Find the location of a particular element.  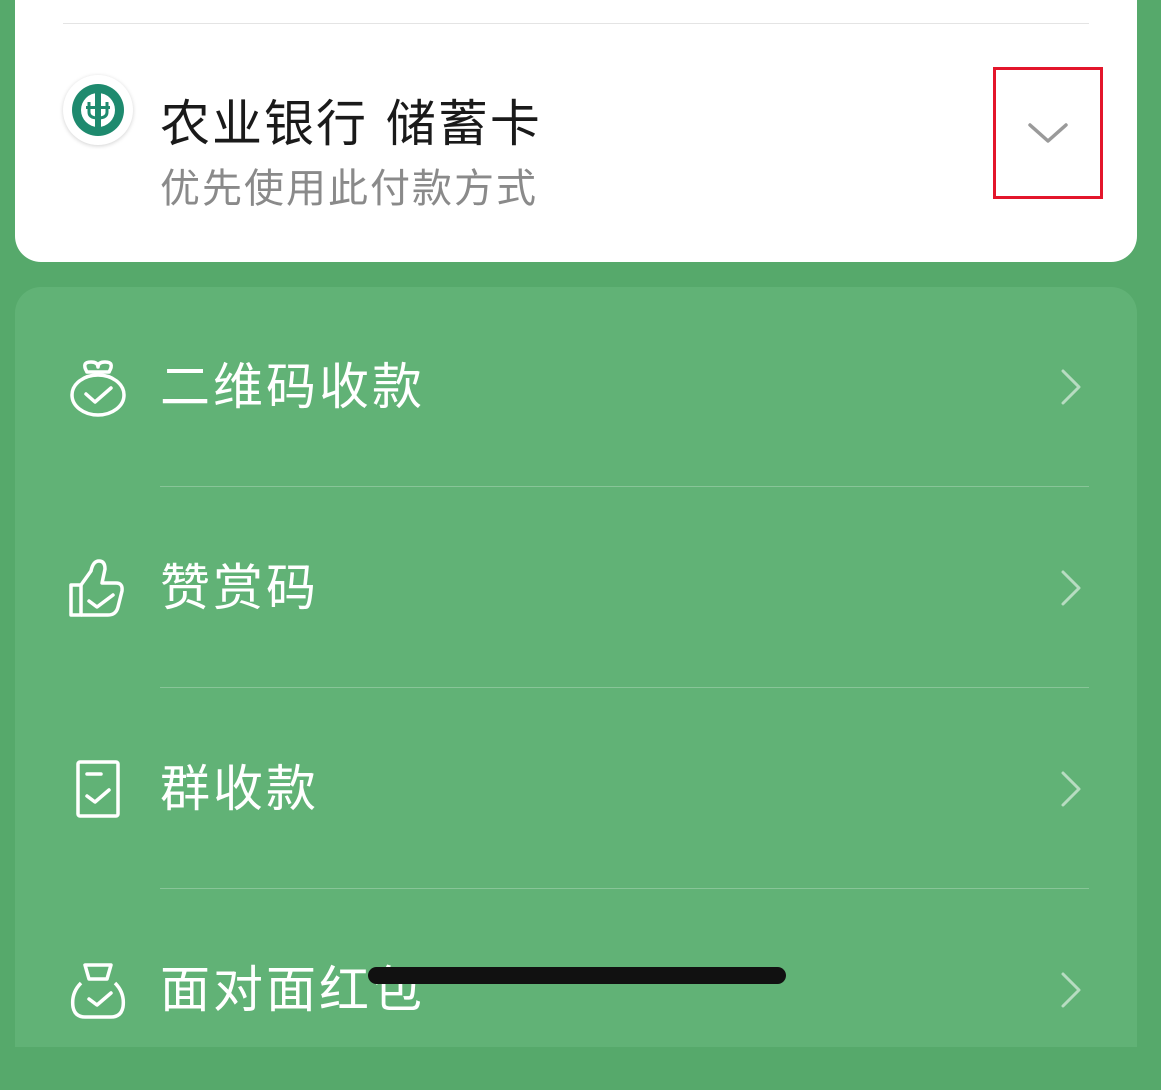

chevron-down-icon is located at coordinates (1048, 133).